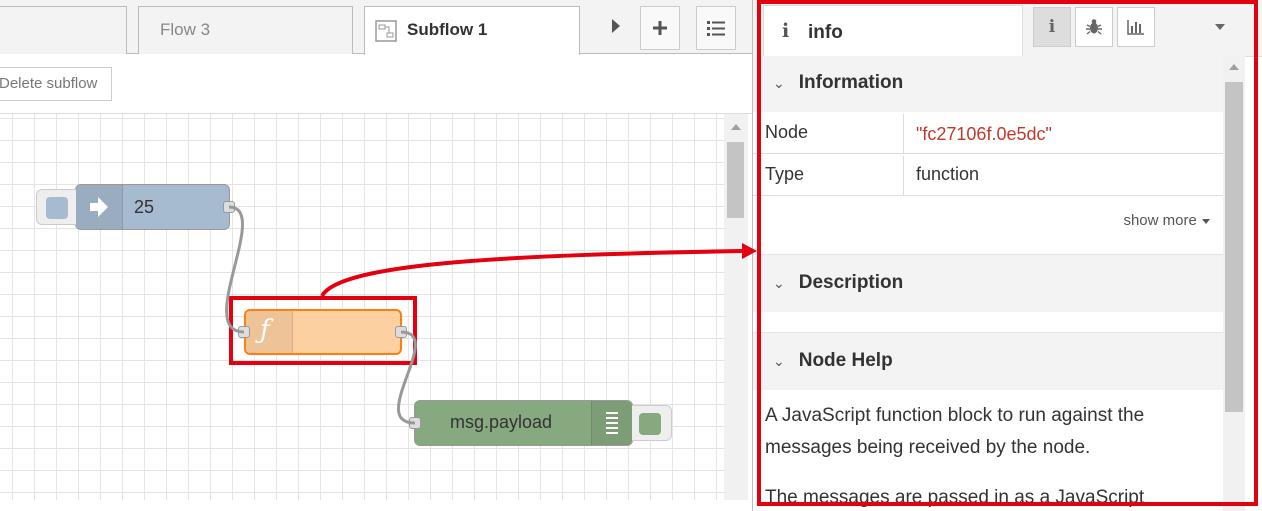 Image resolution: width=1262 pixels, height=511 pixels. What do you see at coordinates (386, 33) in the screenshot?
I see `subflow-icon` at bounding box center [386, 33].